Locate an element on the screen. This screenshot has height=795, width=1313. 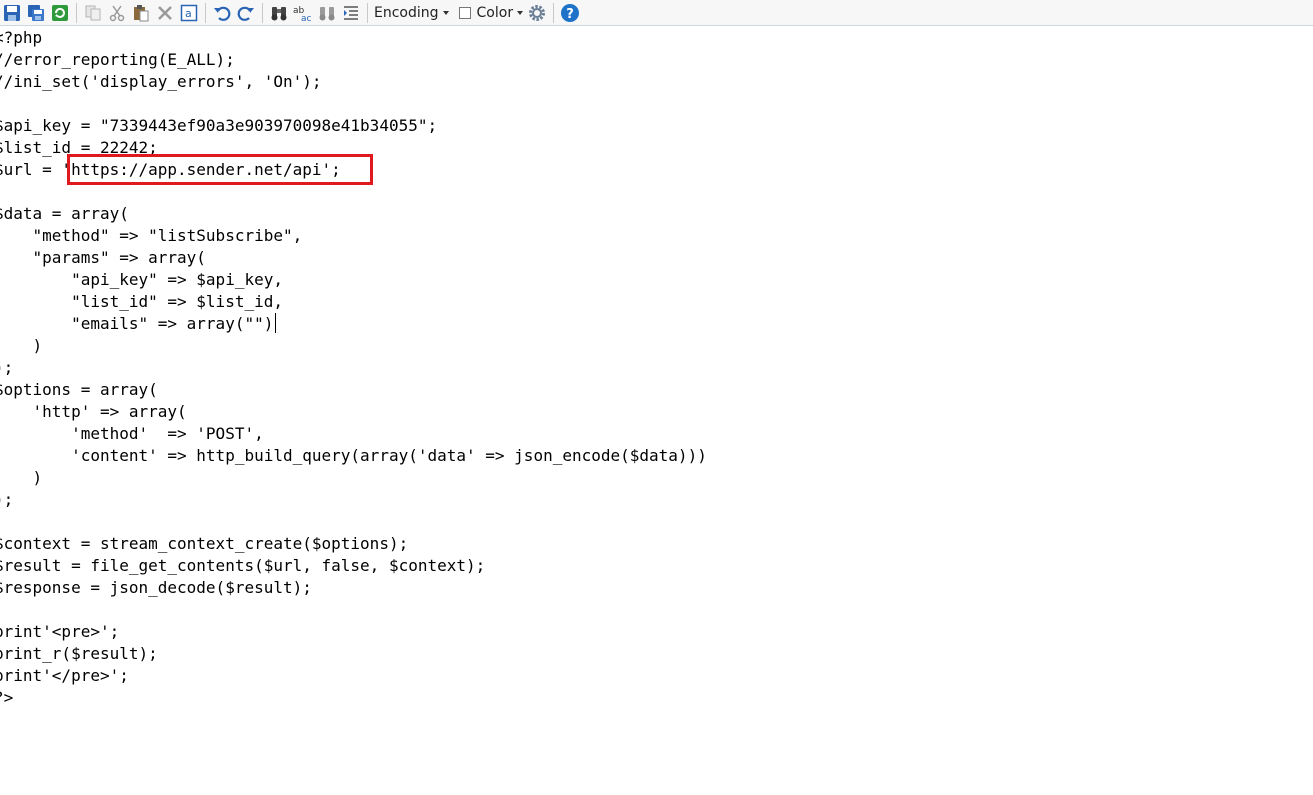
find-icon is located at coordinates (279, 13).